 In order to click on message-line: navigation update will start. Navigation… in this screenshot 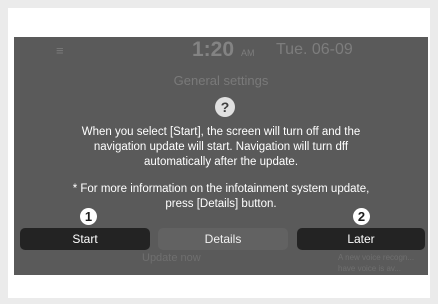, I will do `click(221, 147)`.